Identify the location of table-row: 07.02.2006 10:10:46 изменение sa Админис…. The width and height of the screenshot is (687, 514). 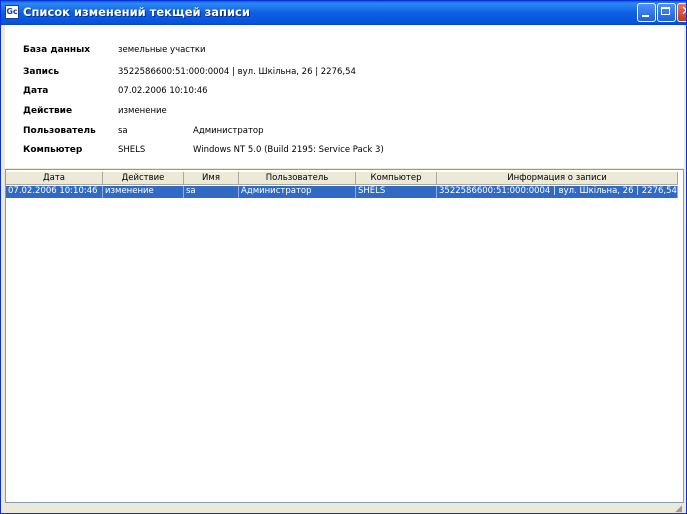
(342, 192).